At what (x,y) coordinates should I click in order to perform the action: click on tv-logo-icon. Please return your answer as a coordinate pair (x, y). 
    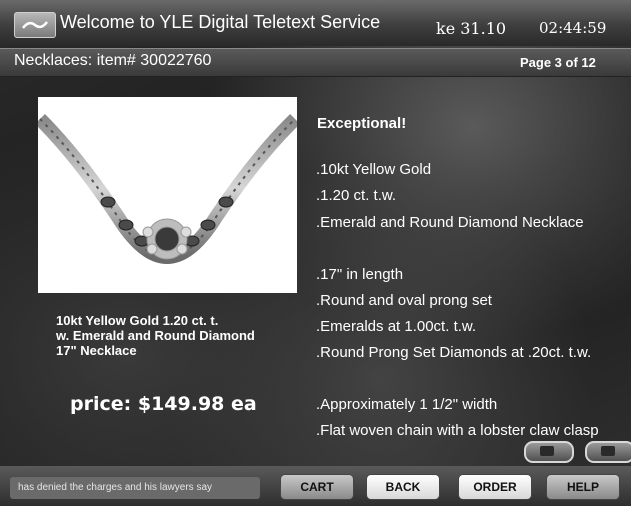
    Looking at the image, I should click on (35, 25).